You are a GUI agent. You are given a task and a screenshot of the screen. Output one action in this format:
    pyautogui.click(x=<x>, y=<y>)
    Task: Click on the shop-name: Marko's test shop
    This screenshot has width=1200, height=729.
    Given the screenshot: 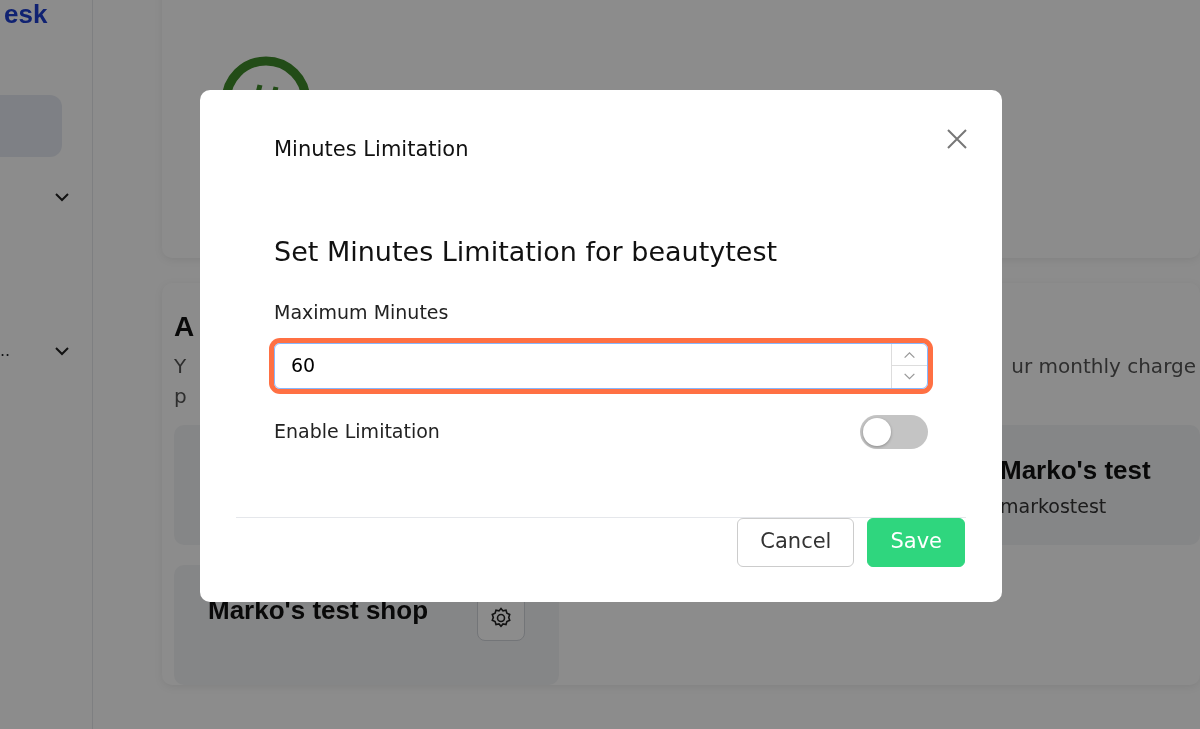 What is the action you would take?
    pyautogui.click(x=318, y=610)
    